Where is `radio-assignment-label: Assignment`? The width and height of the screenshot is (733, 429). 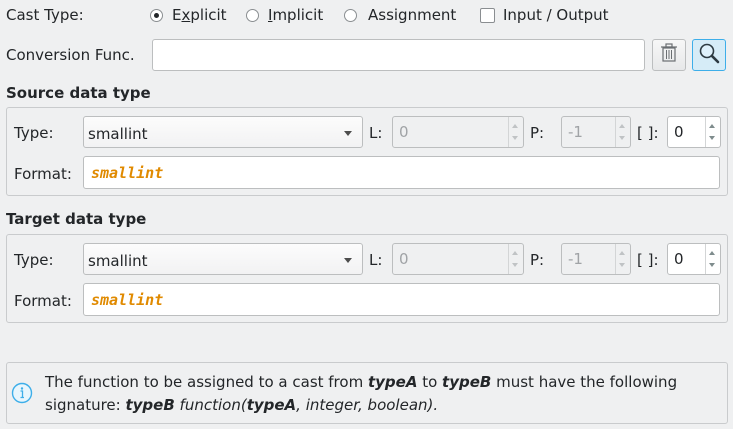 radio-assignment-label: Assignment is located at coordinates (412, 15).